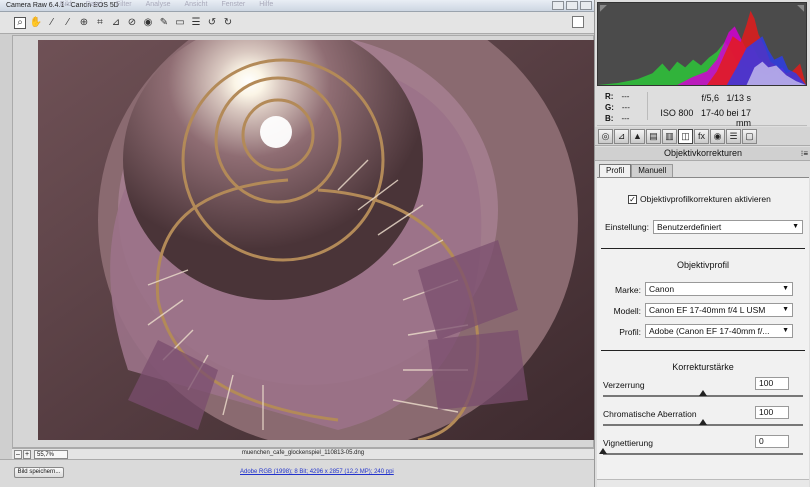 Image resolution: width=810 pixels, height=487 pixels. What do you see at coordinates (52, 23) in the screenshot?
I see `white-balance-icon: ⁄` at bounding box center [52, 23].